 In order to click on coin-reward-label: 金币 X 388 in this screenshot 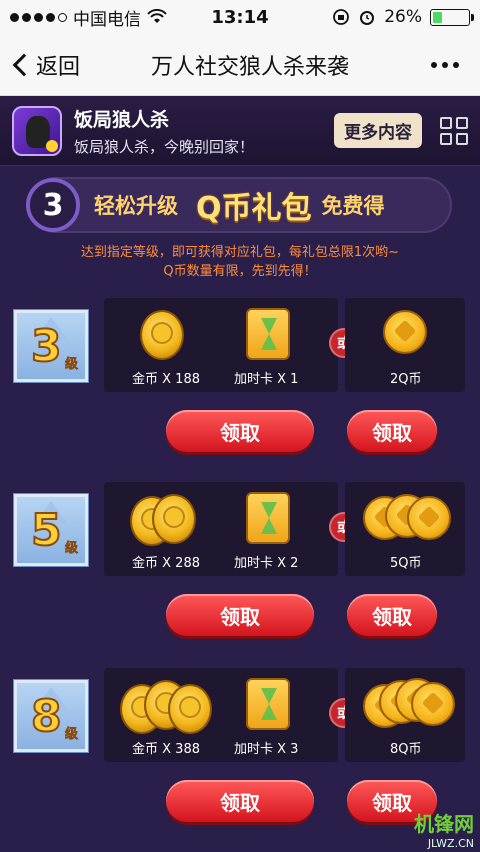, I will do `click(166, 749)`.